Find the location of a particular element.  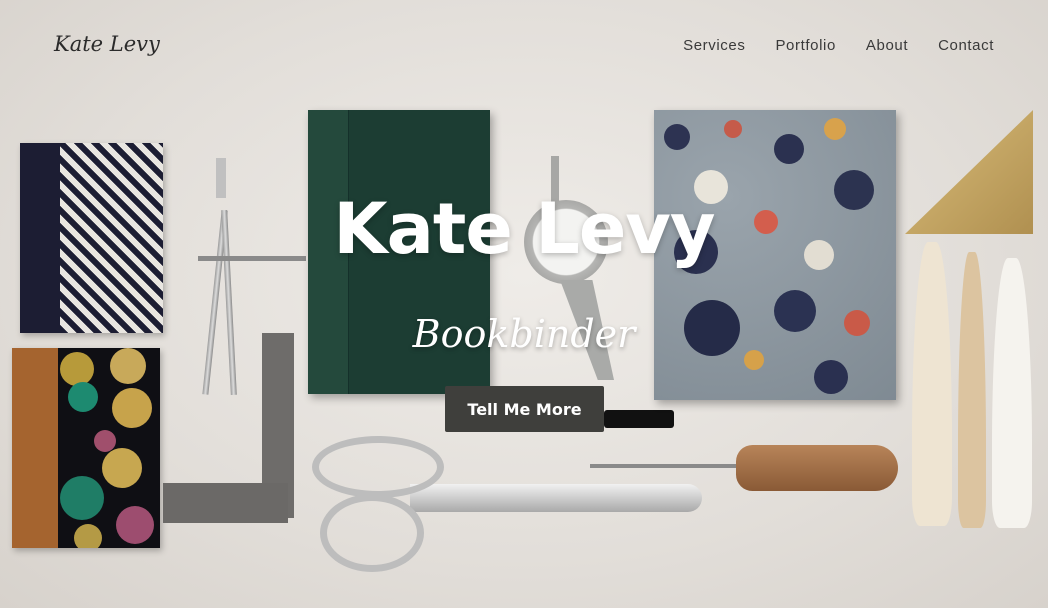

main-nav: Services Portfolio About Contact is located at coordinates (838, 45).